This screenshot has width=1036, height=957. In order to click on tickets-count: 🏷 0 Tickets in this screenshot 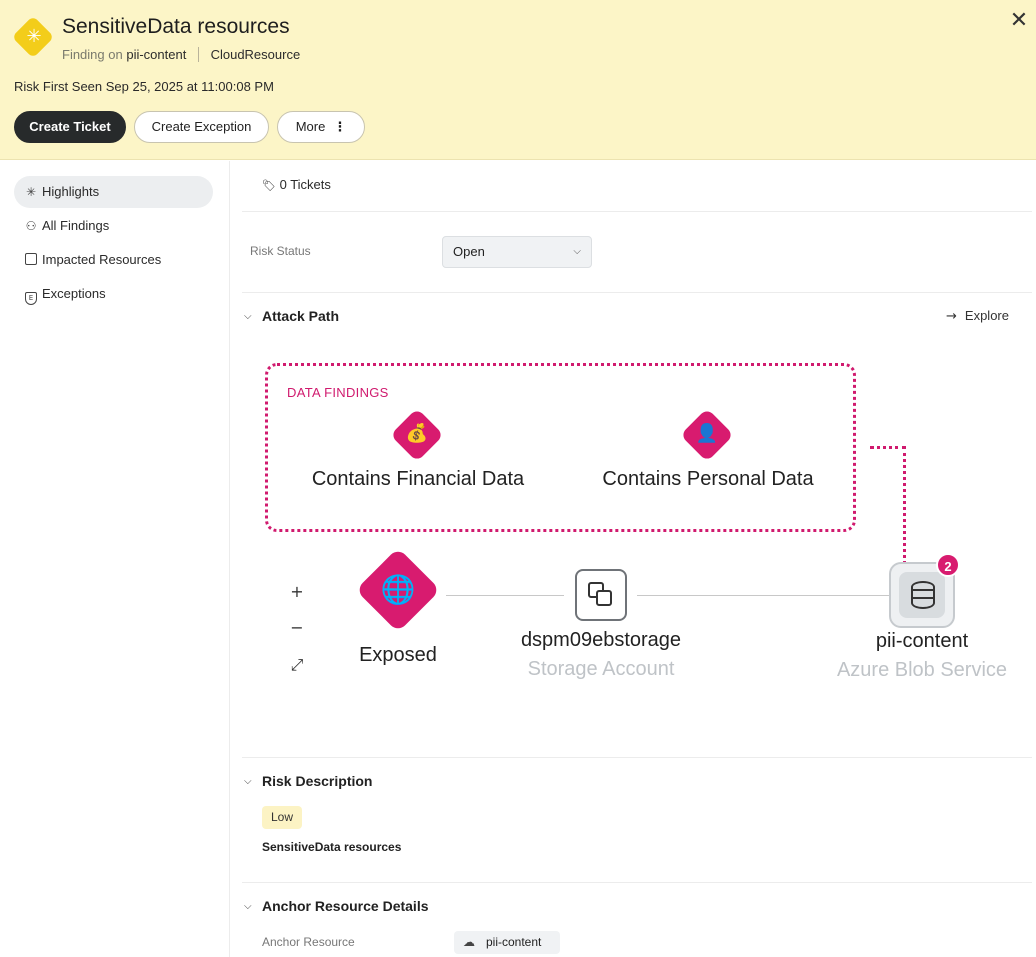, I will do `click(296, 184)`.